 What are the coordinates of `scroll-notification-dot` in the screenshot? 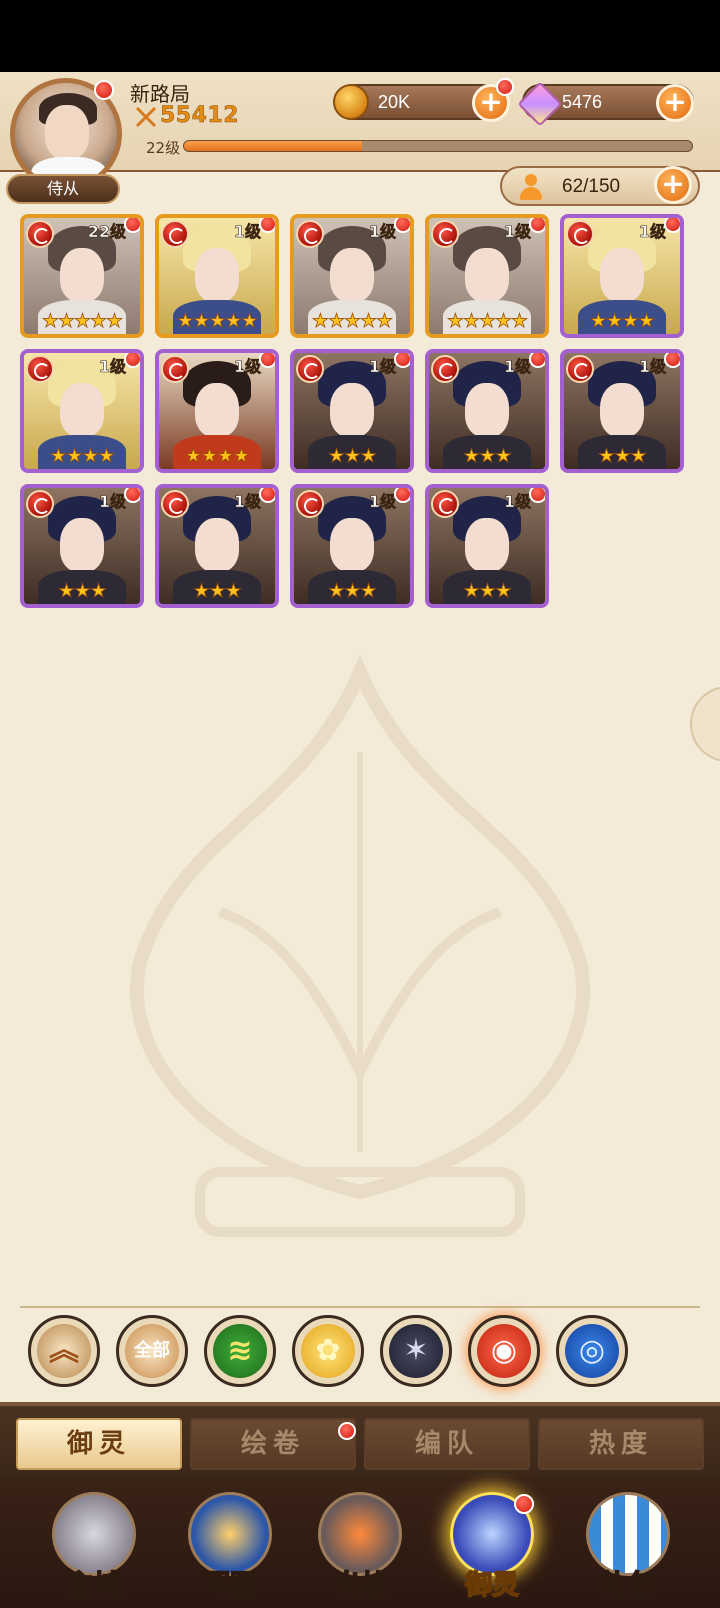 It's located at (347, 1431).